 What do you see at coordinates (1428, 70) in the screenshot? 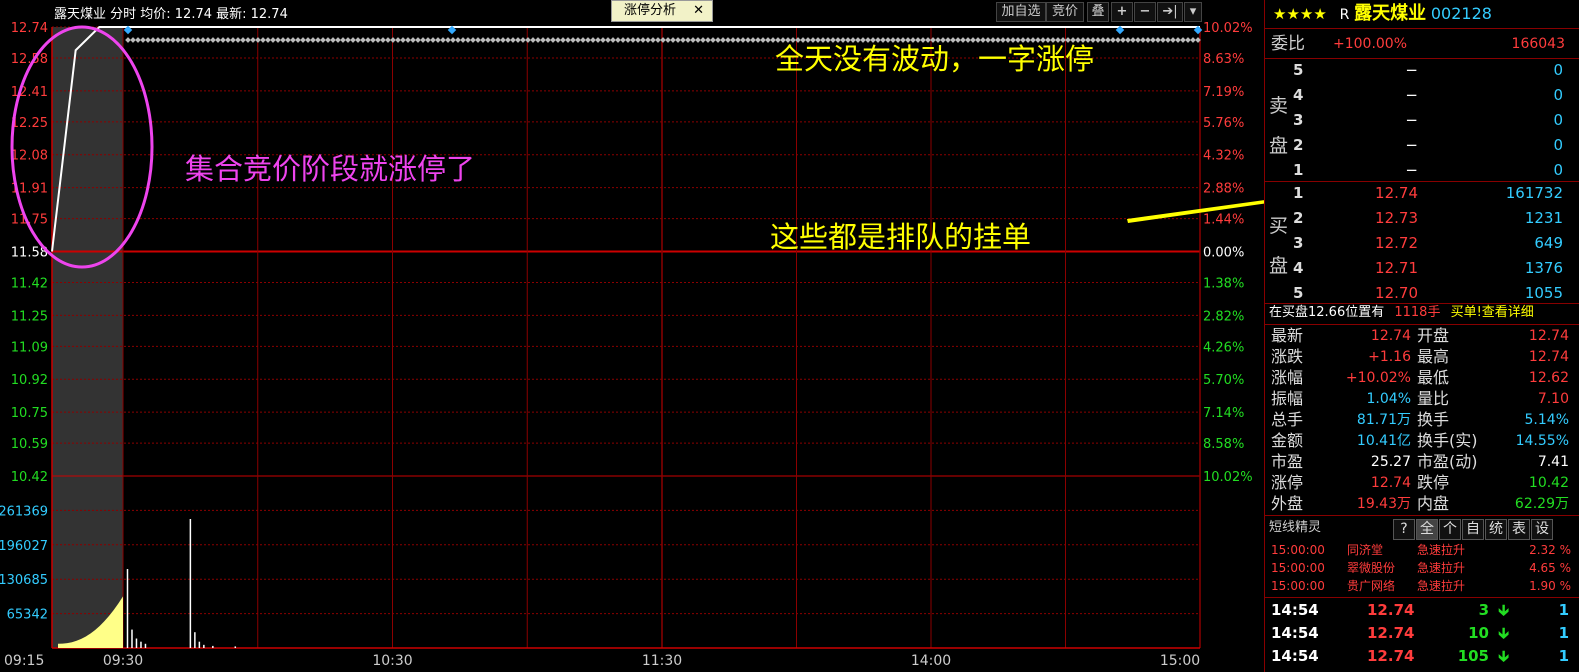
I see `sell-level-row: 5 − 0` at bounding box center [1428, 70].